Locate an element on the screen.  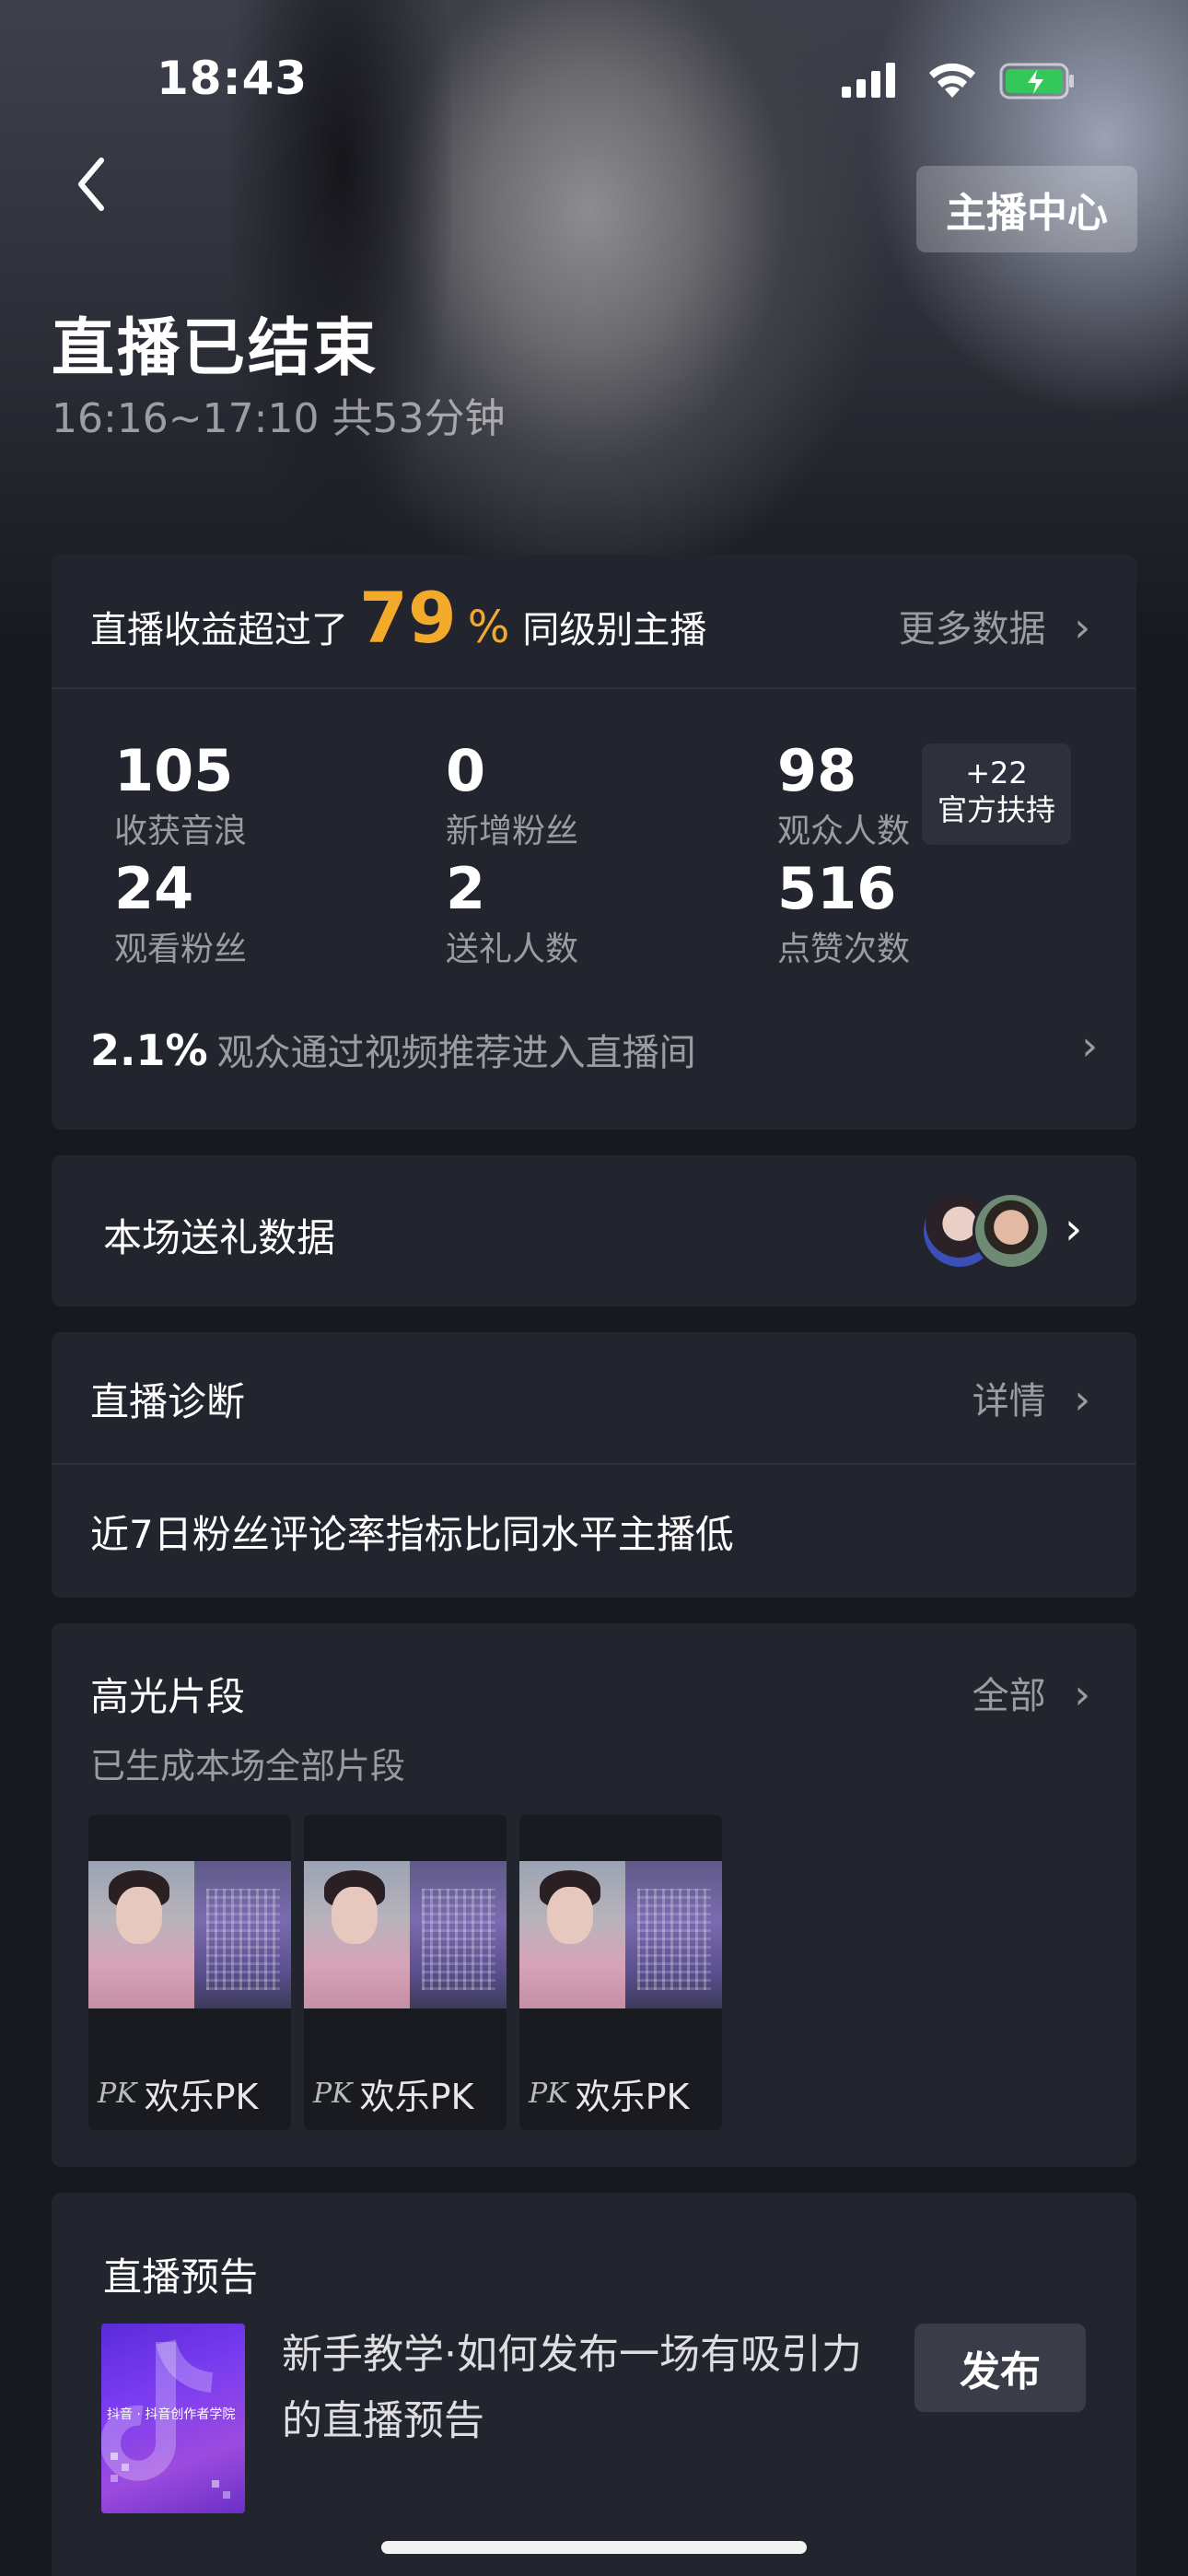
gift-data-title: 本场送礼数据 is located at coordinates (219, 1237).